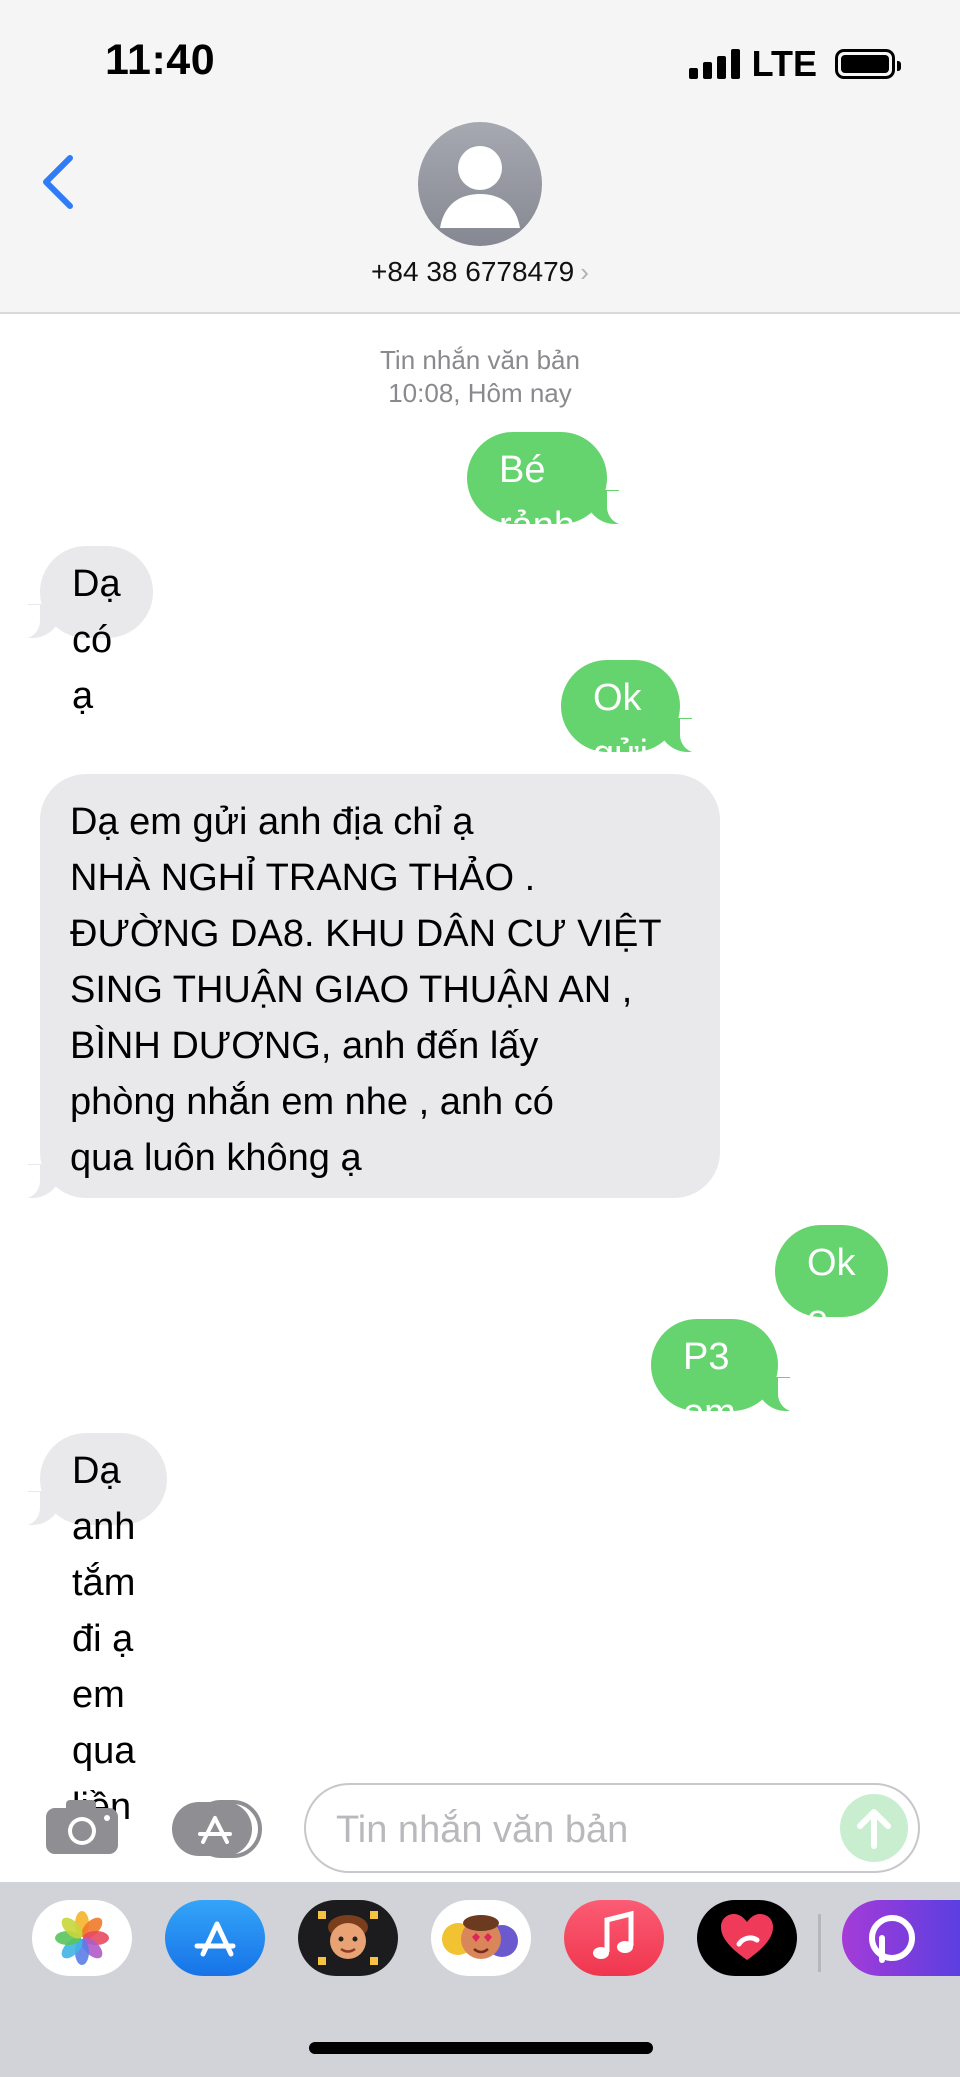 The height and width of the screenshot is (2077, 960). I want to click on status-indicators: LTE, so click(794, 63).